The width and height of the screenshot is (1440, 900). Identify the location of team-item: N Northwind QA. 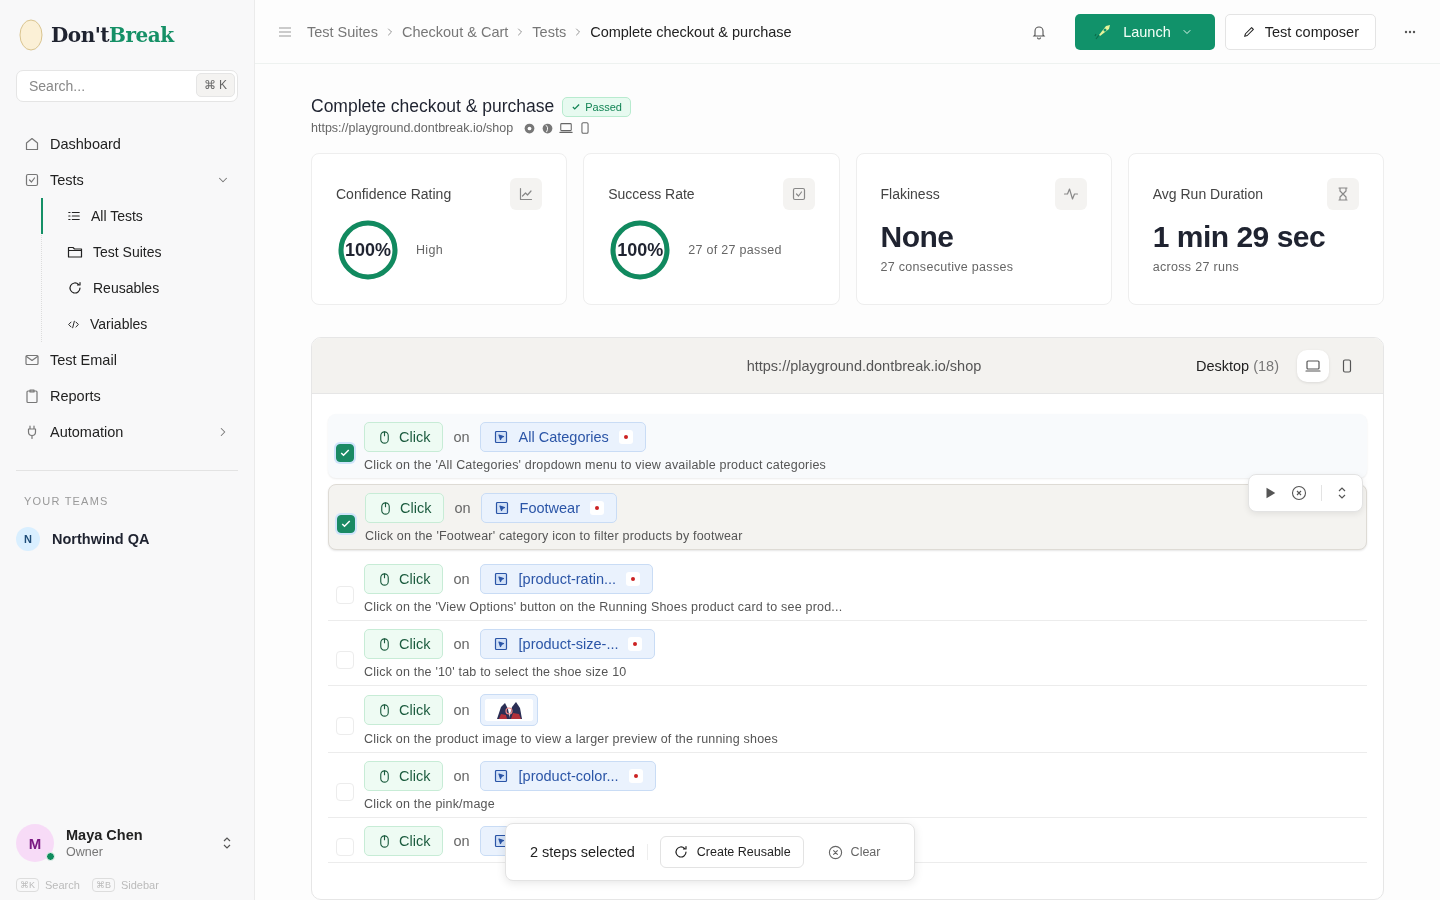
(127, 539).